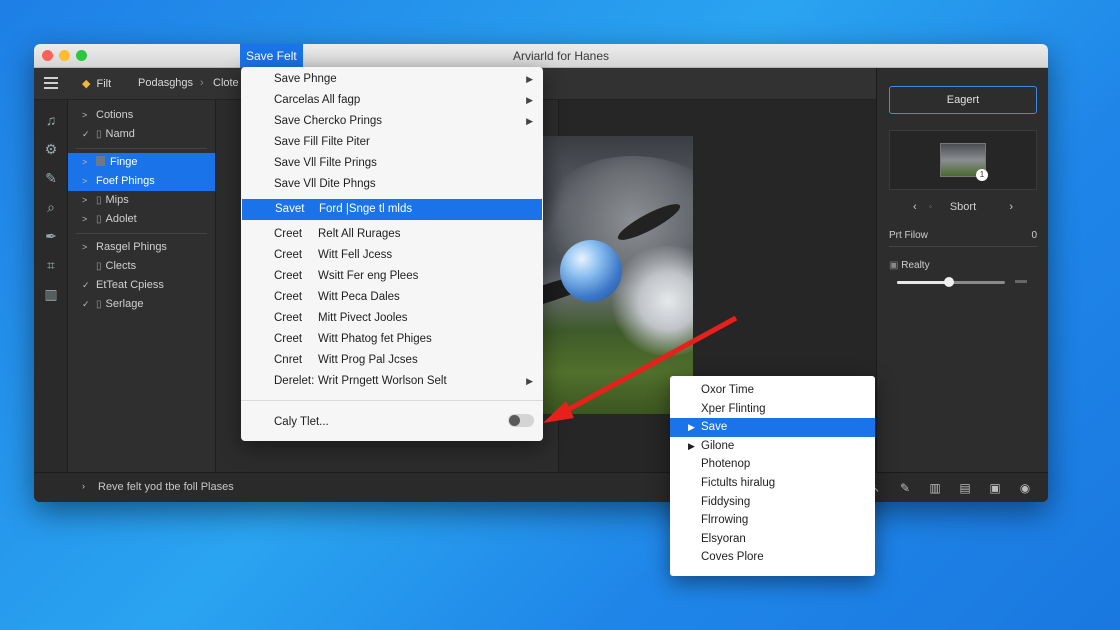  I want to click on context-menu-item: Flrrowing, so click(772, 520).